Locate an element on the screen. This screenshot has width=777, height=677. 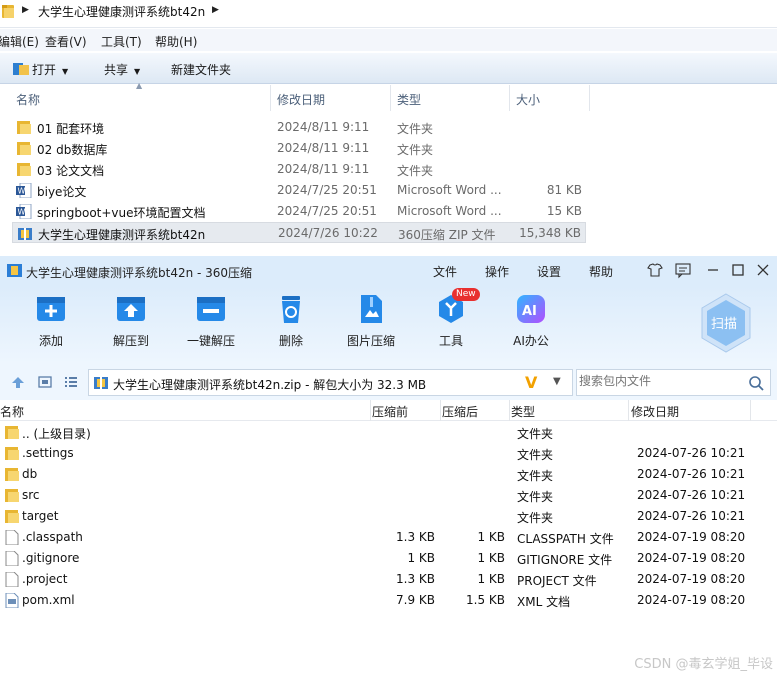
scan-button: 扫描 is located at coordinates (726, 323).